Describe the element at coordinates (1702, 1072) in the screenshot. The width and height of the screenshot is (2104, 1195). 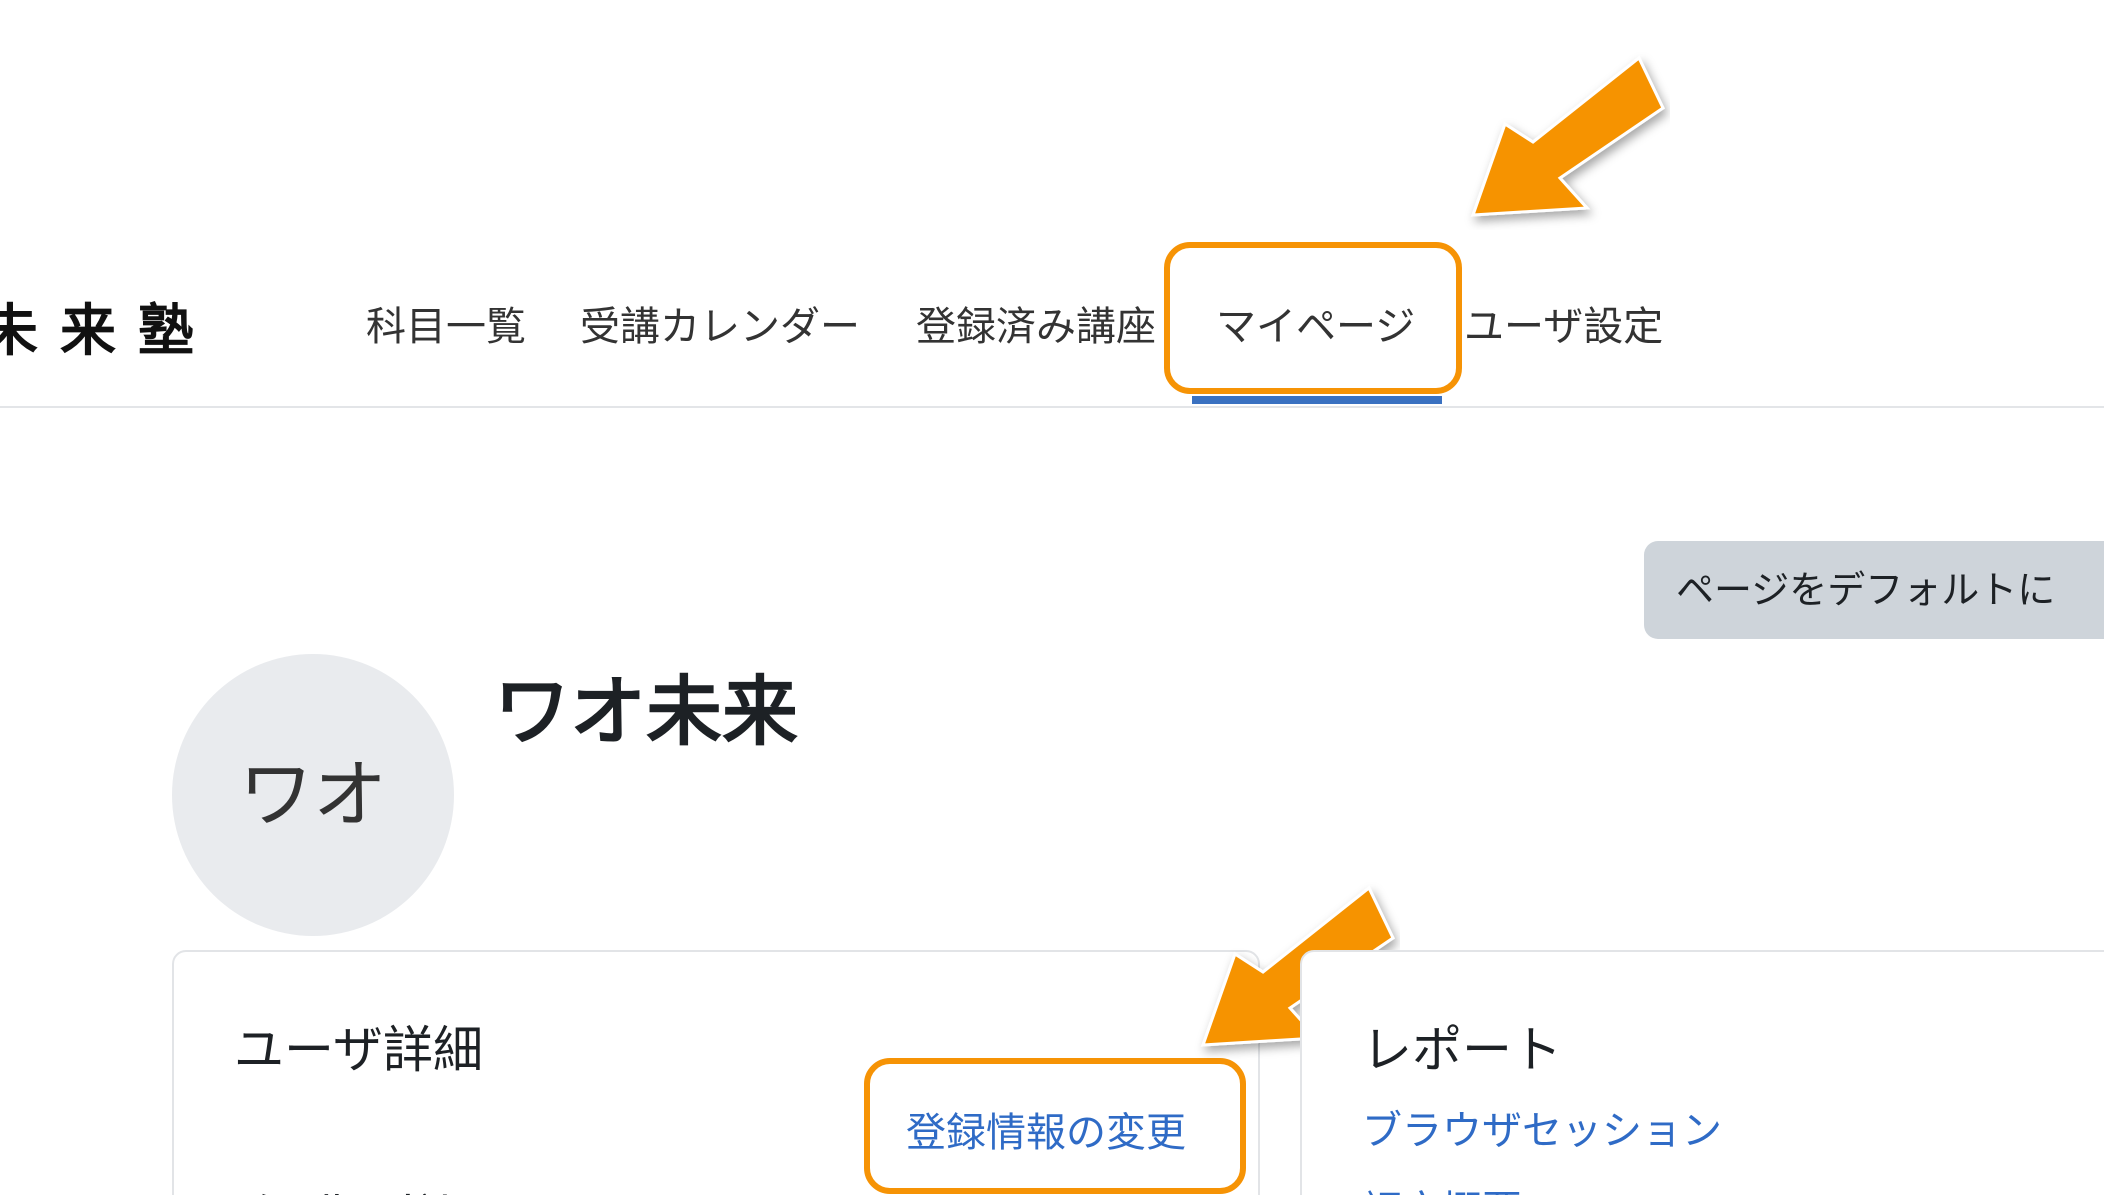
I see `reports-card: レポート ブラウザセッション 評定概要` at that location.